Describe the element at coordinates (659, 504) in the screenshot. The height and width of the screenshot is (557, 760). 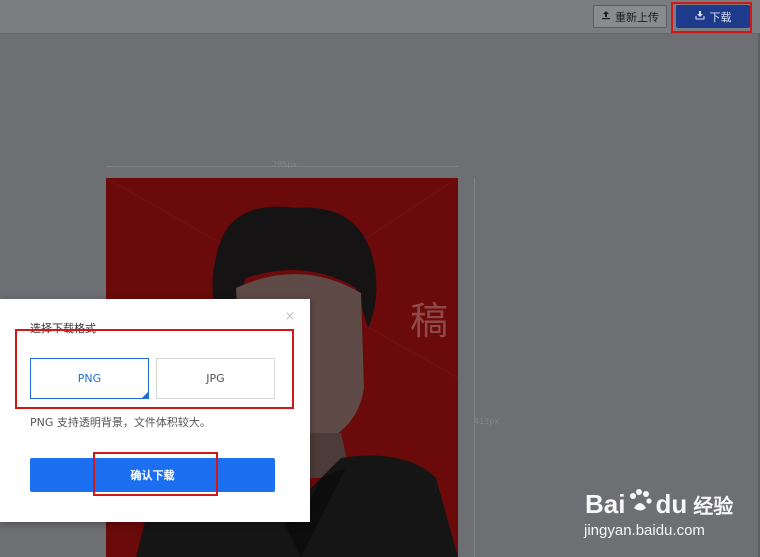
I see `baidu-jingyan-logo: Bai du 经验` at that location.